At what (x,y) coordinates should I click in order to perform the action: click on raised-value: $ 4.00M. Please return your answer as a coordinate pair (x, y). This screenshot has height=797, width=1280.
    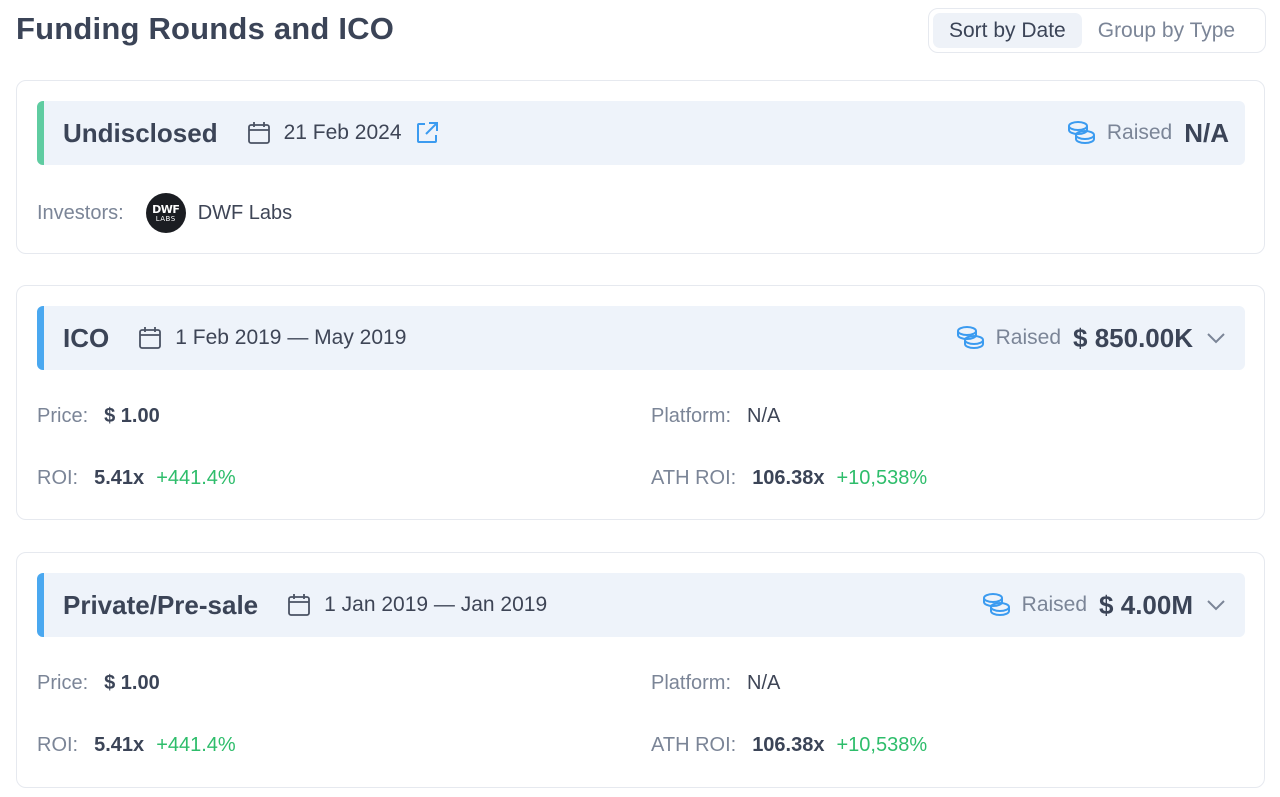
    Looking at the image, I should click on (1146, 604).